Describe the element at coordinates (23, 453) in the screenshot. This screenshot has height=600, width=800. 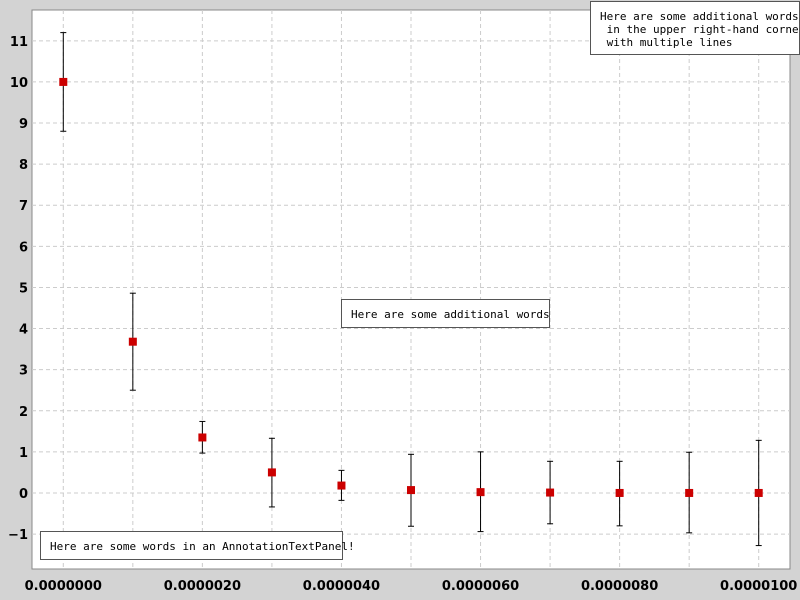
I see `y-tick-label: 1` at that location.